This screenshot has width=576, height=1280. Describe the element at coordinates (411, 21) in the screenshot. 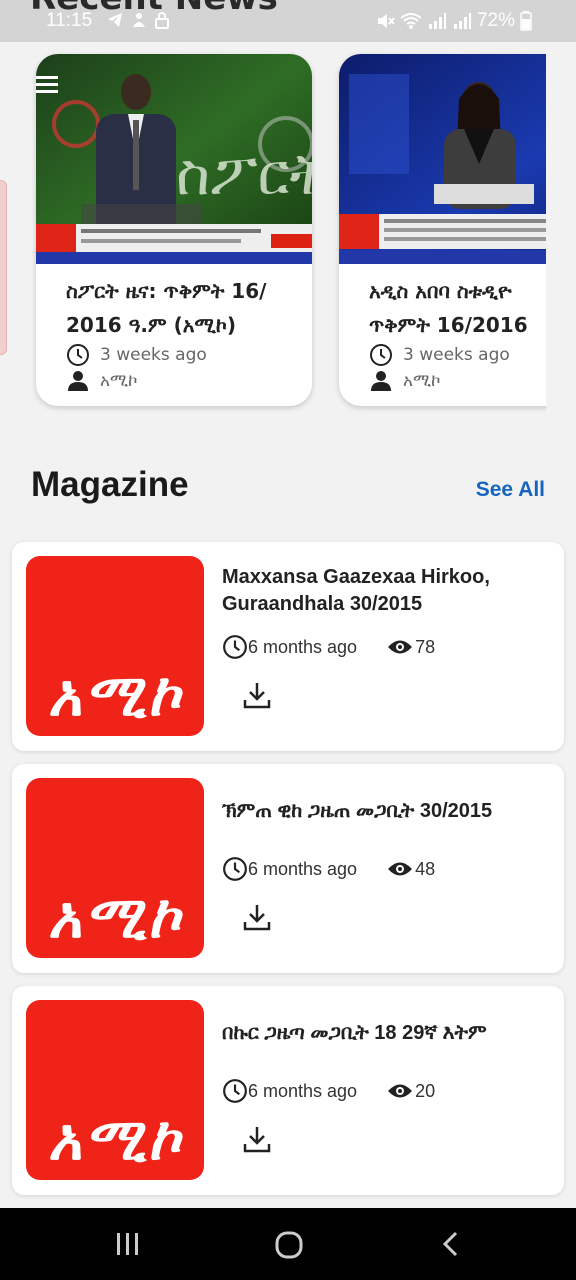

I see `wifi-icon` at that location.